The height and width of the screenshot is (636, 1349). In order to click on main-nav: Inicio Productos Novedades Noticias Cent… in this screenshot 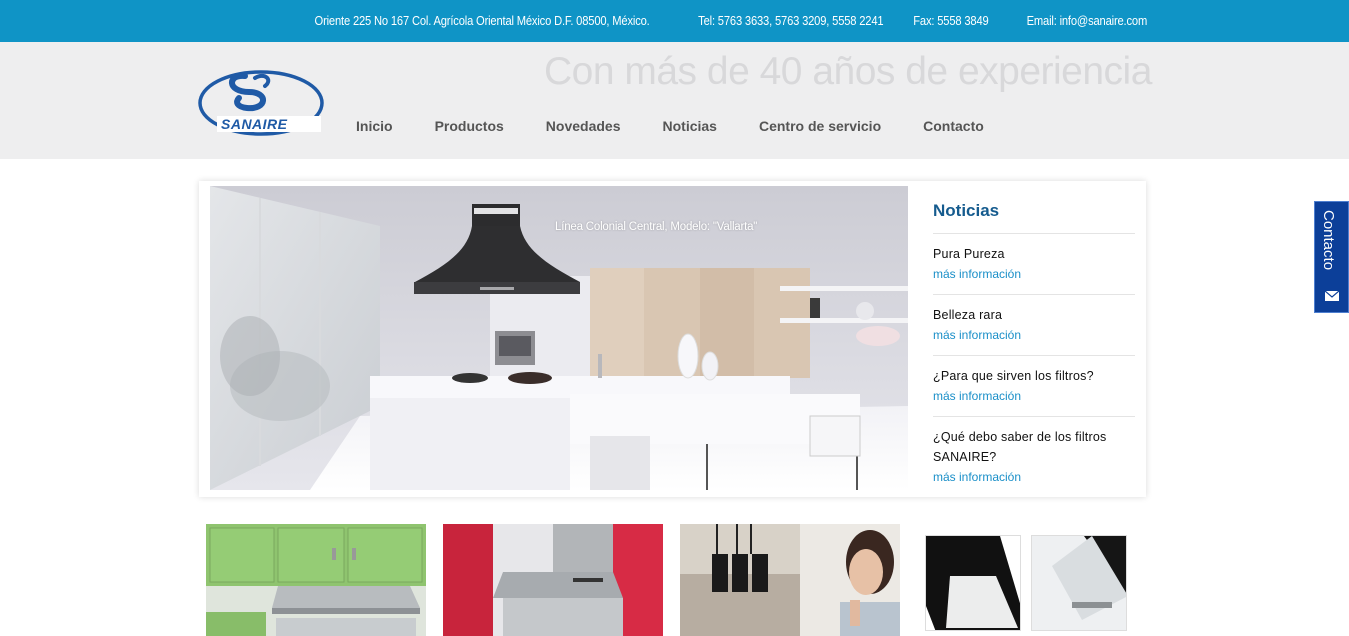, I will do `click(691, 126)`.